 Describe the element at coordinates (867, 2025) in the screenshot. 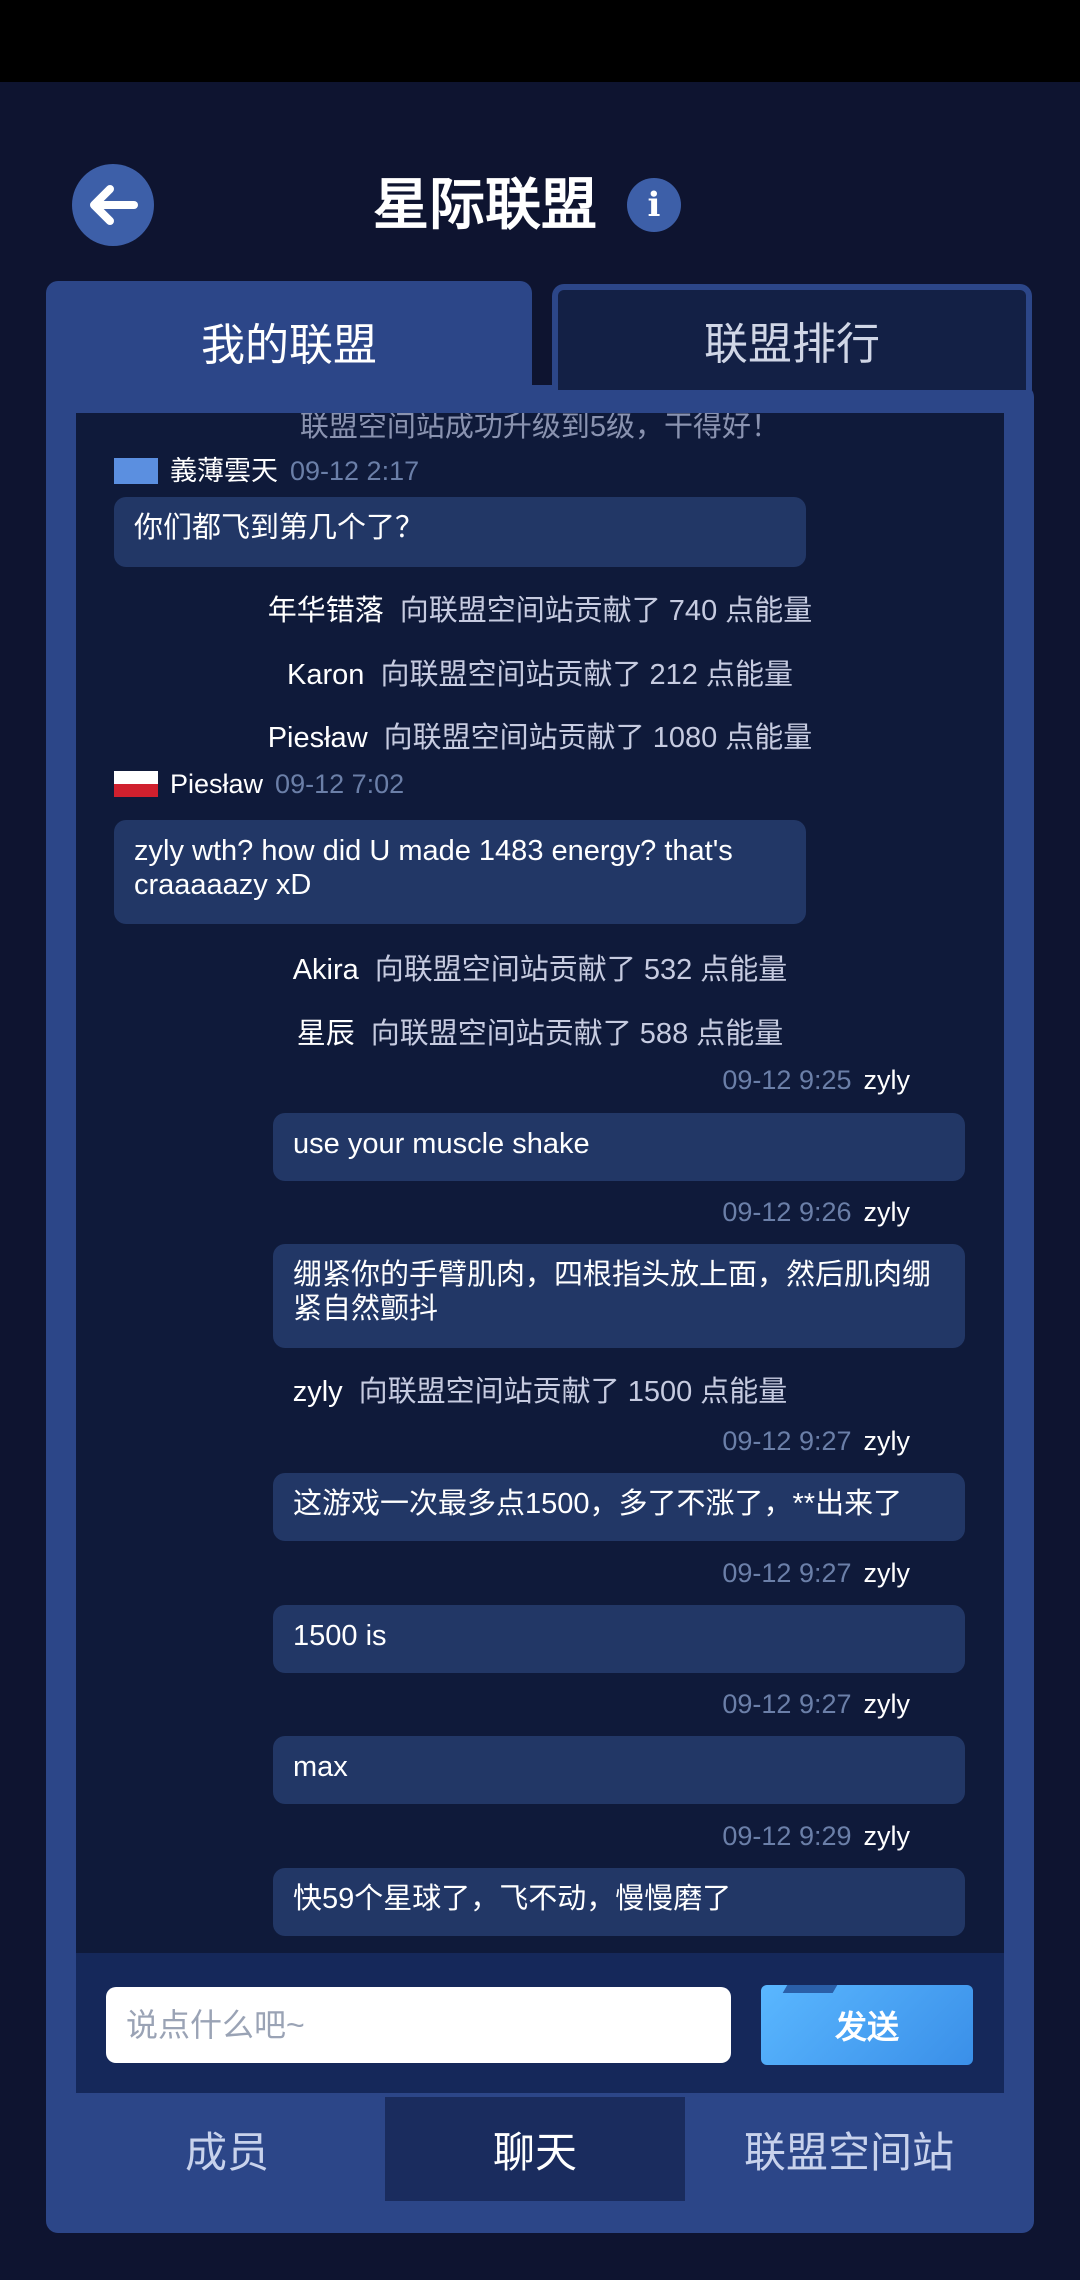

I see `send-button: 发送` at that location.